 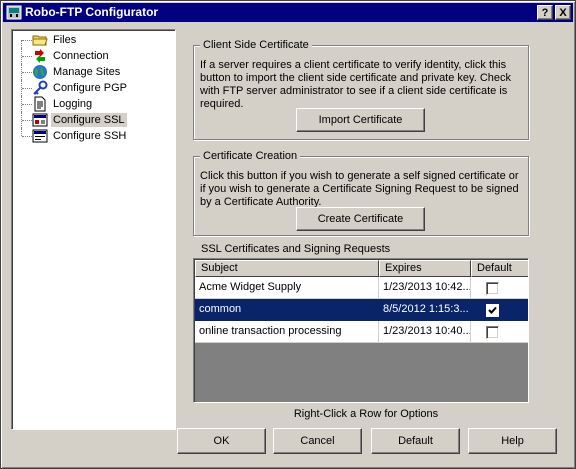 What do you see at coordinates (499, 268) in the screenshot?
I see `column-header-default: Default` at bounding box center [499, 268].